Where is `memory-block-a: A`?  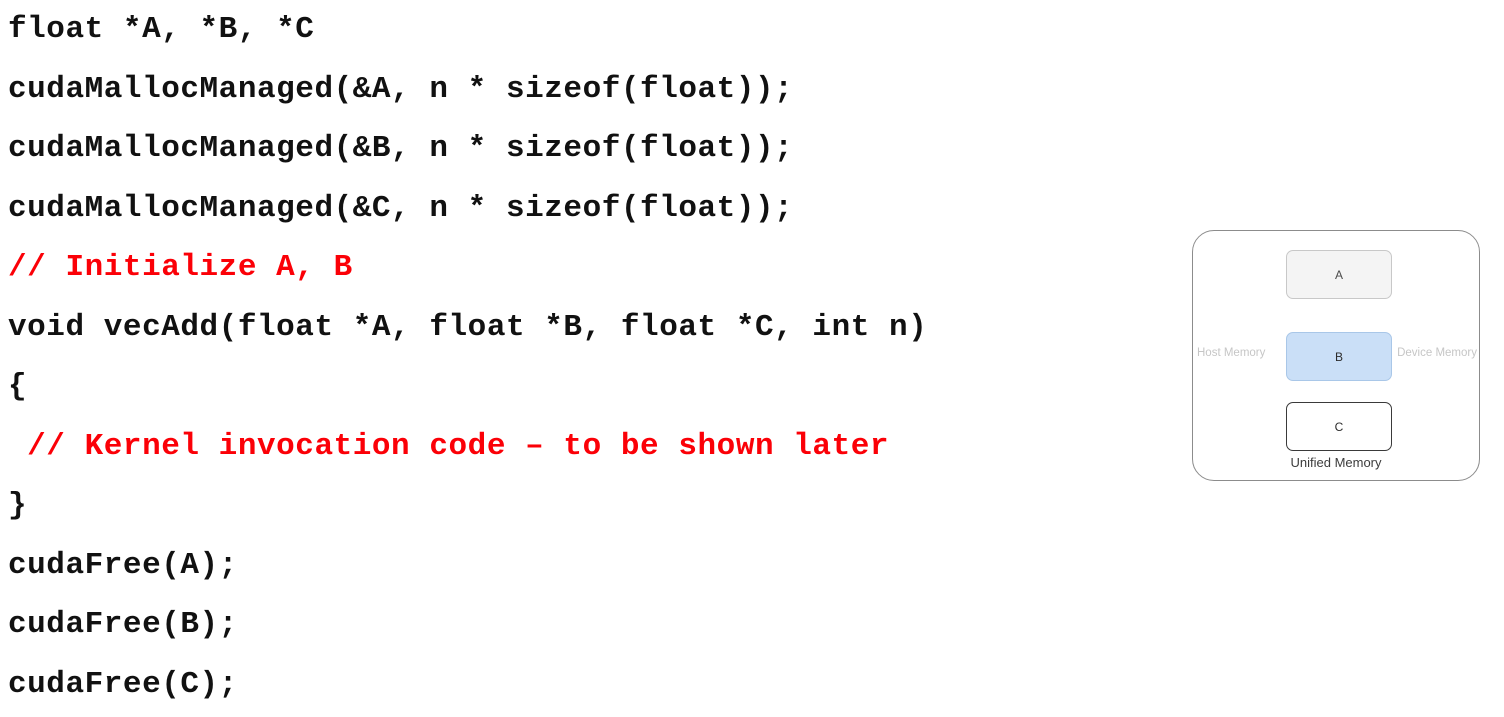
memory-block-a: A is located at coordinates (1339, 274).